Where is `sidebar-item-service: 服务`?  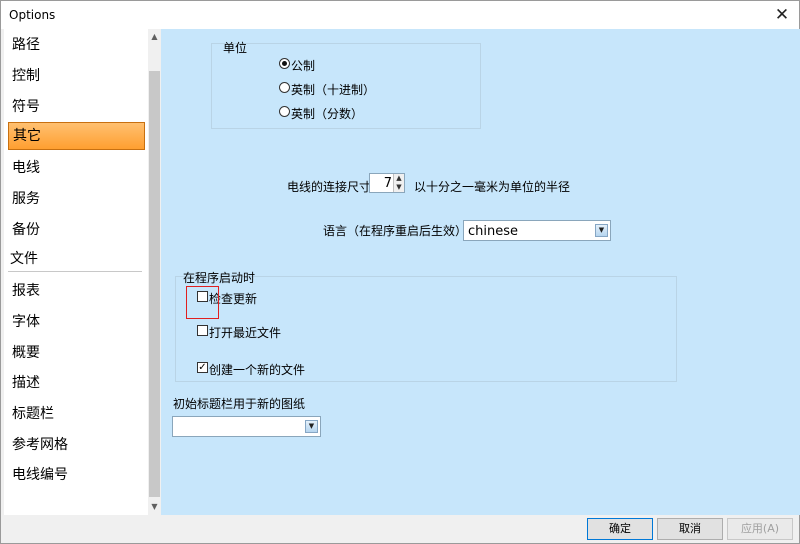 sidebar-item-service: 服务 is located at coordinates (76, 199).